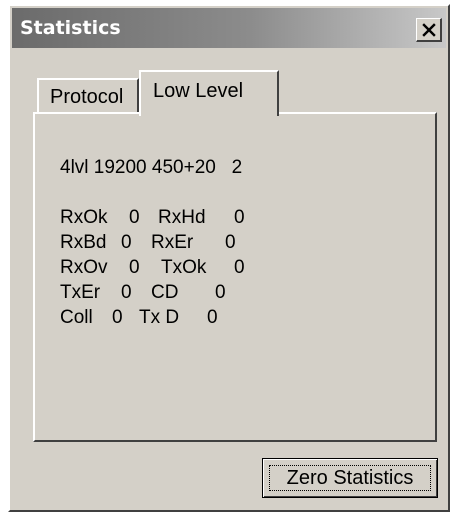 This screenshot has width=454, height=516. What do you see at coordinates (151, 167) in the screenshot?
I see `config-line: 4lvl 19200 450+20 2` at bounding box center [151, 167].